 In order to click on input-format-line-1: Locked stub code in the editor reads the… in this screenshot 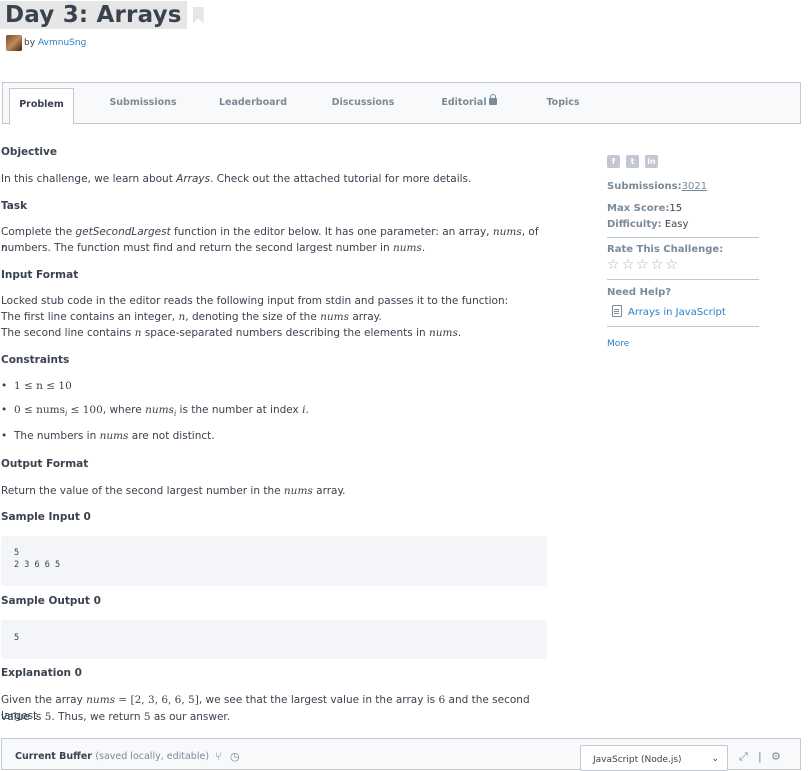, I will do `click(255, 301)`.